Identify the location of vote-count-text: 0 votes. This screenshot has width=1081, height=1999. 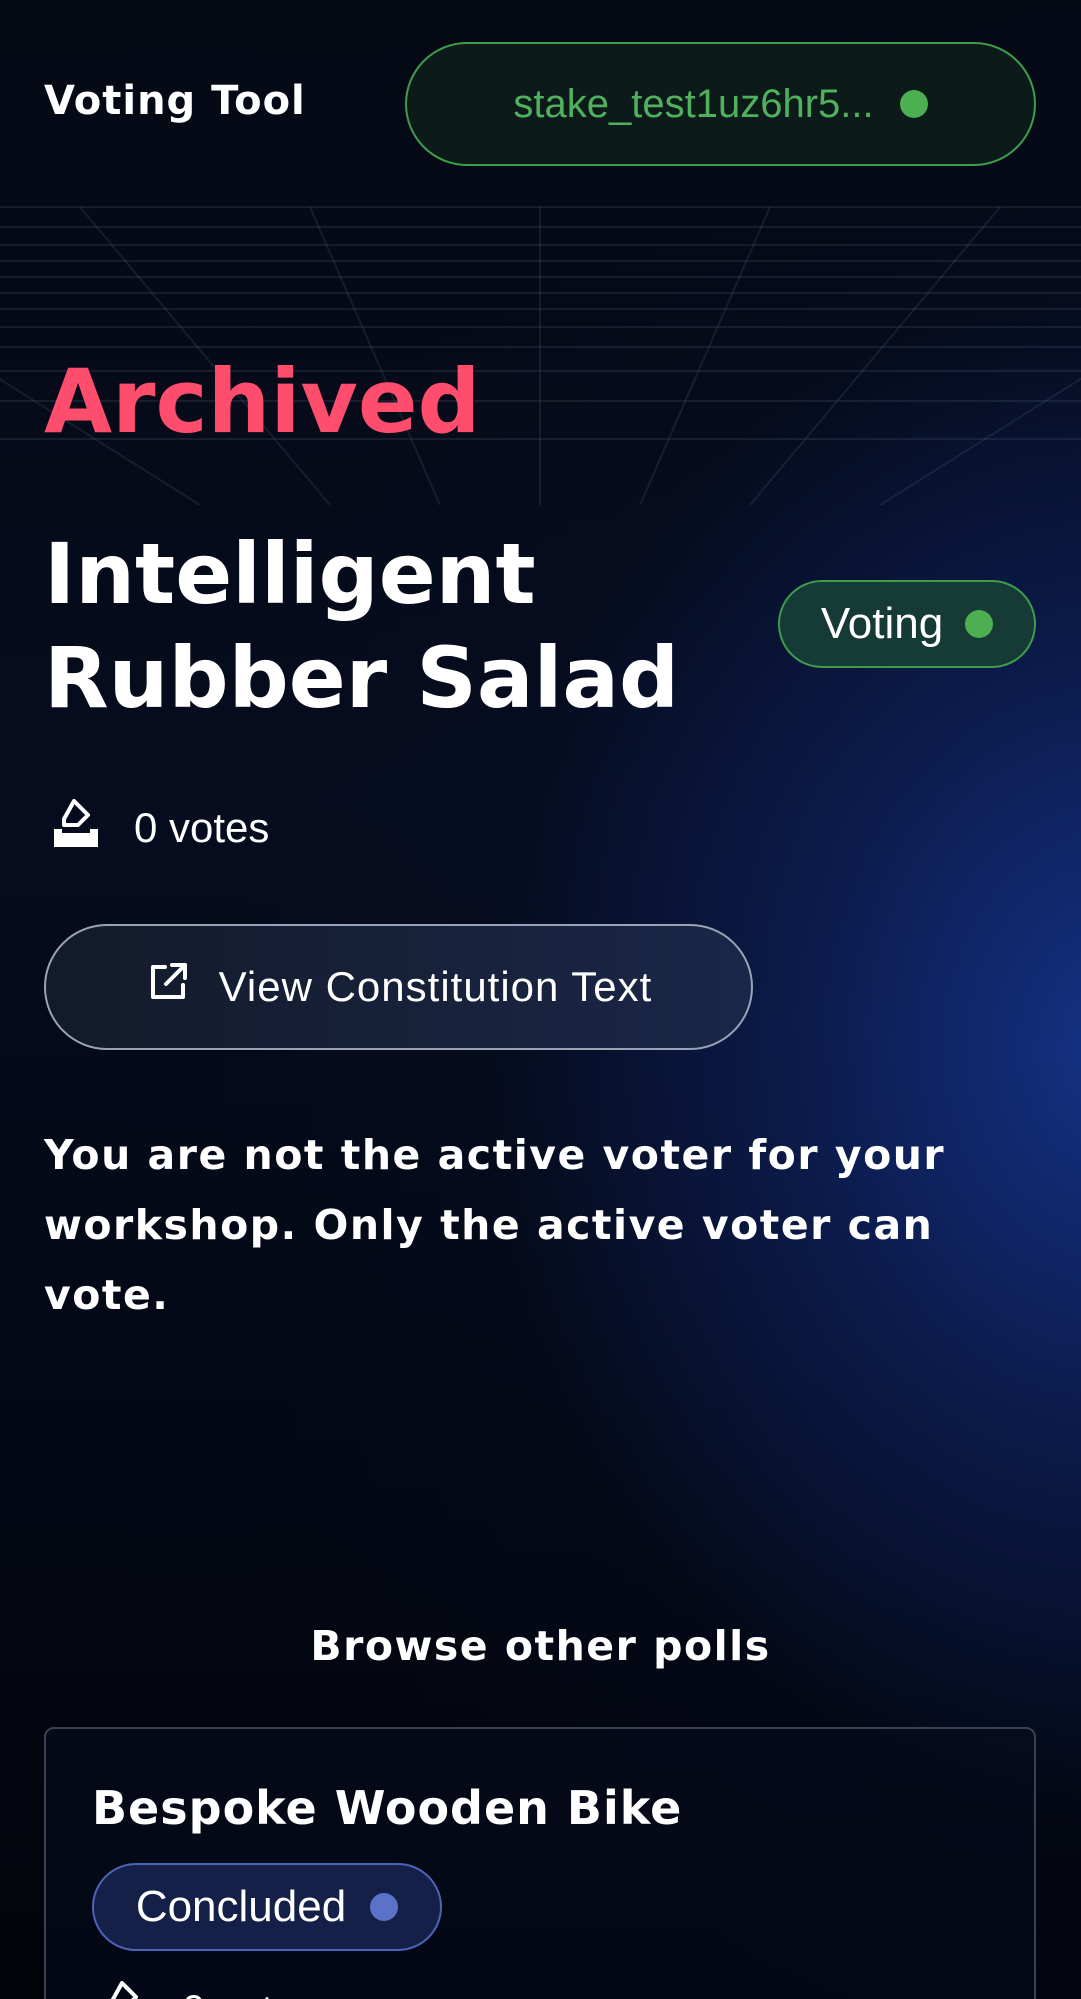
(202, 827).